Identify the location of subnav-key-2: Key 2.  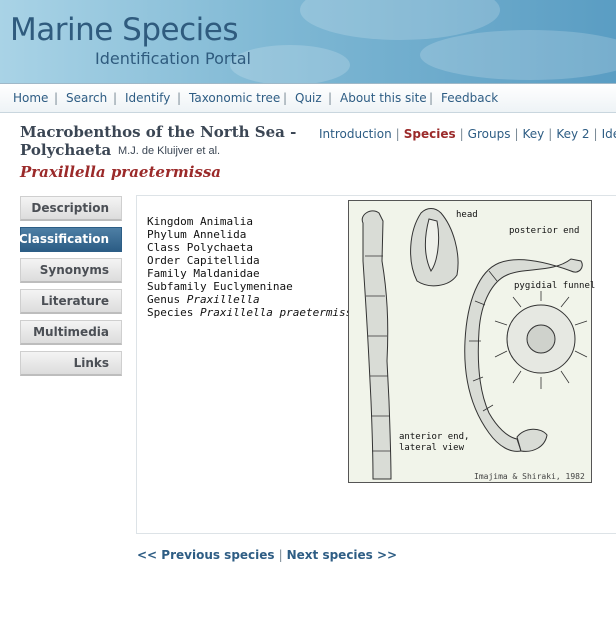
(572, 134).